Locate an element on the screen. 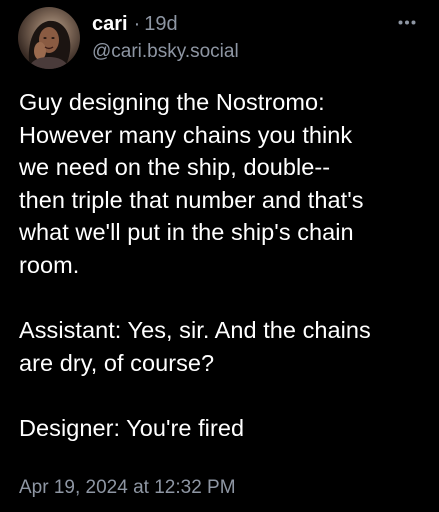 The width and height of the screenshot is (439, 512). more-horizontal-icon is located at coordinates (407, 22).